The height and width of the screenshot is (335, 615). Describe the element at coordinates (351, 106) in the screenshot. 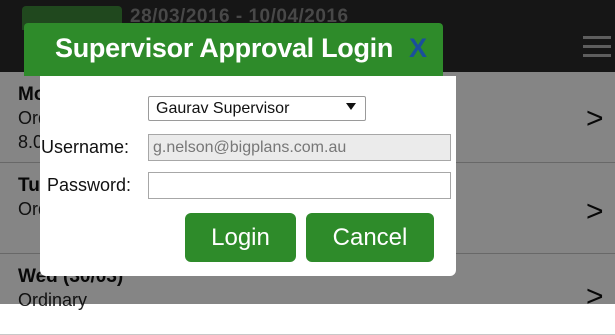

I see `dropdown-arrow-icon` at that location.